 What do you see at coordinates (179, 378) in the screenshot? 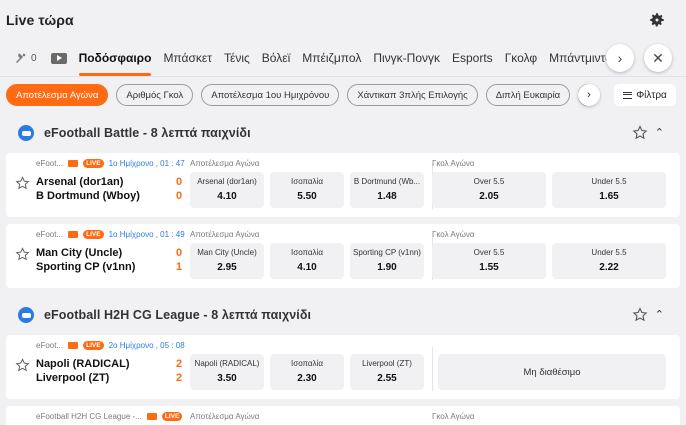
I see `away-score: 2` at bounding box center [179, 378].